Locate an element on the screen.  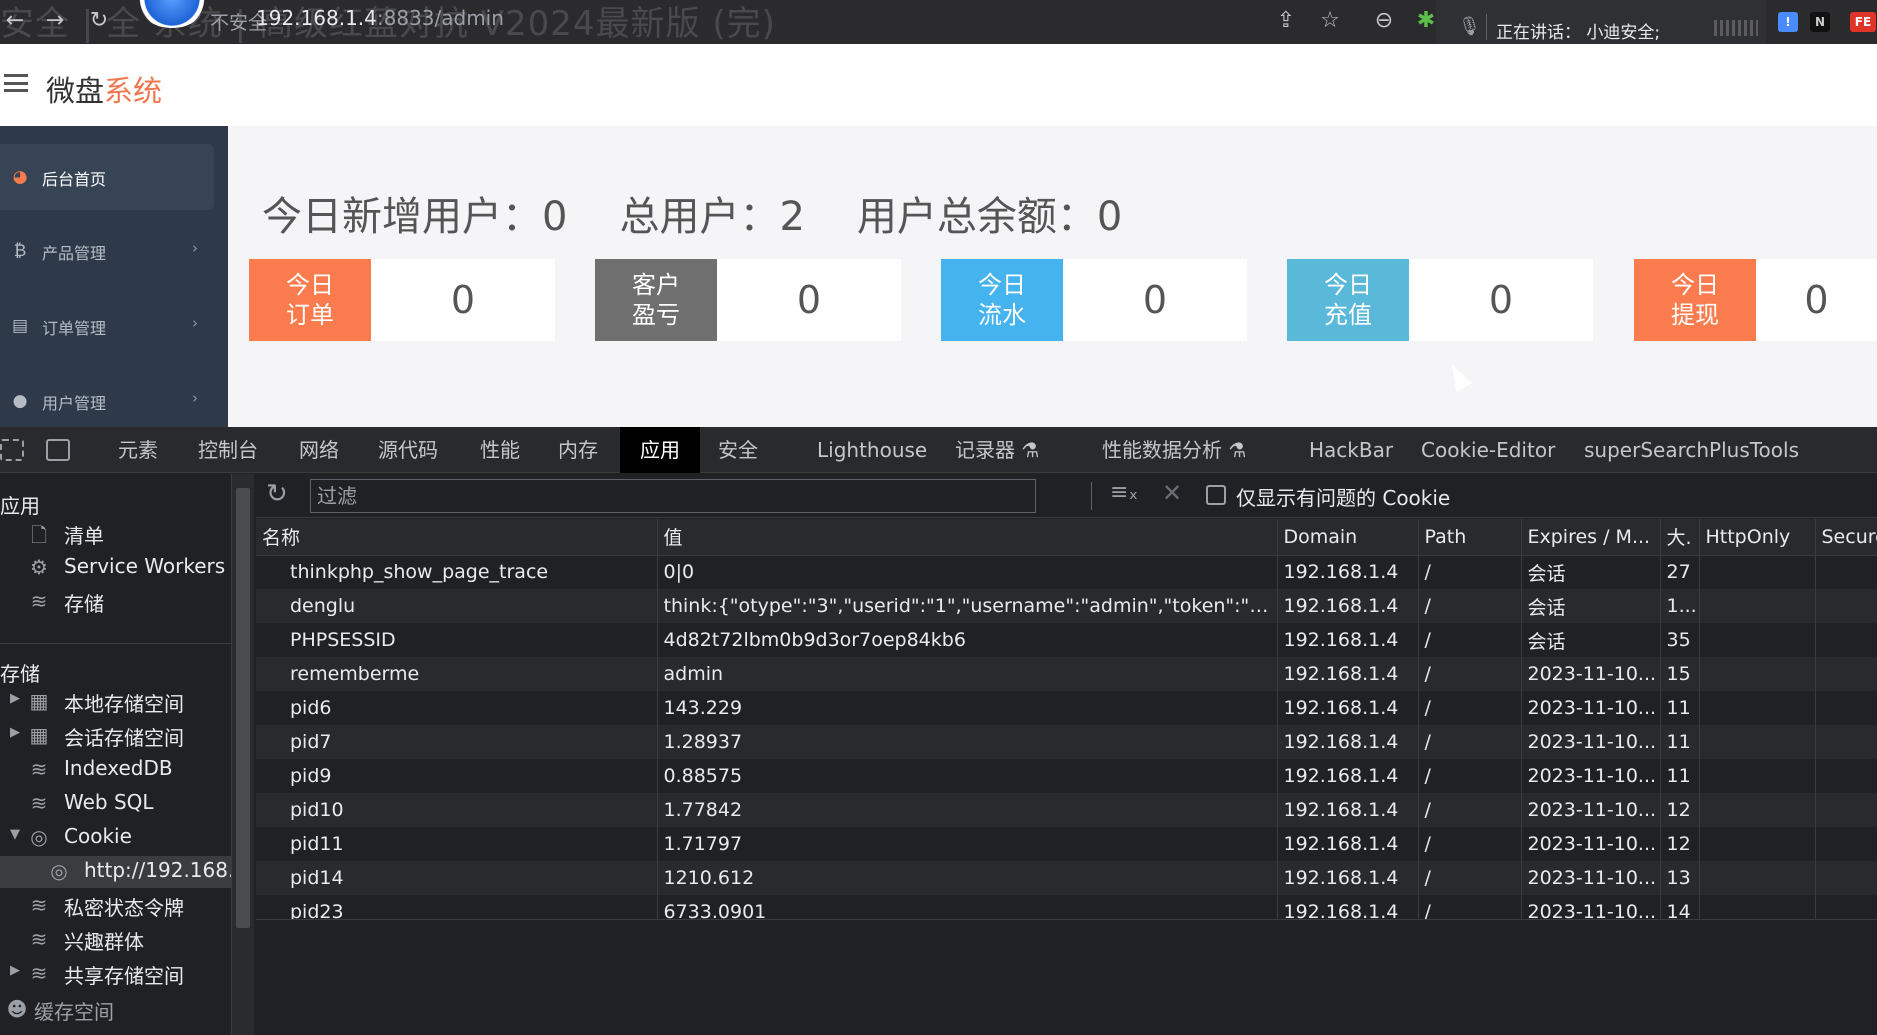
column-header-httponly: HttpOnly is located at coordinates (1757, 537).